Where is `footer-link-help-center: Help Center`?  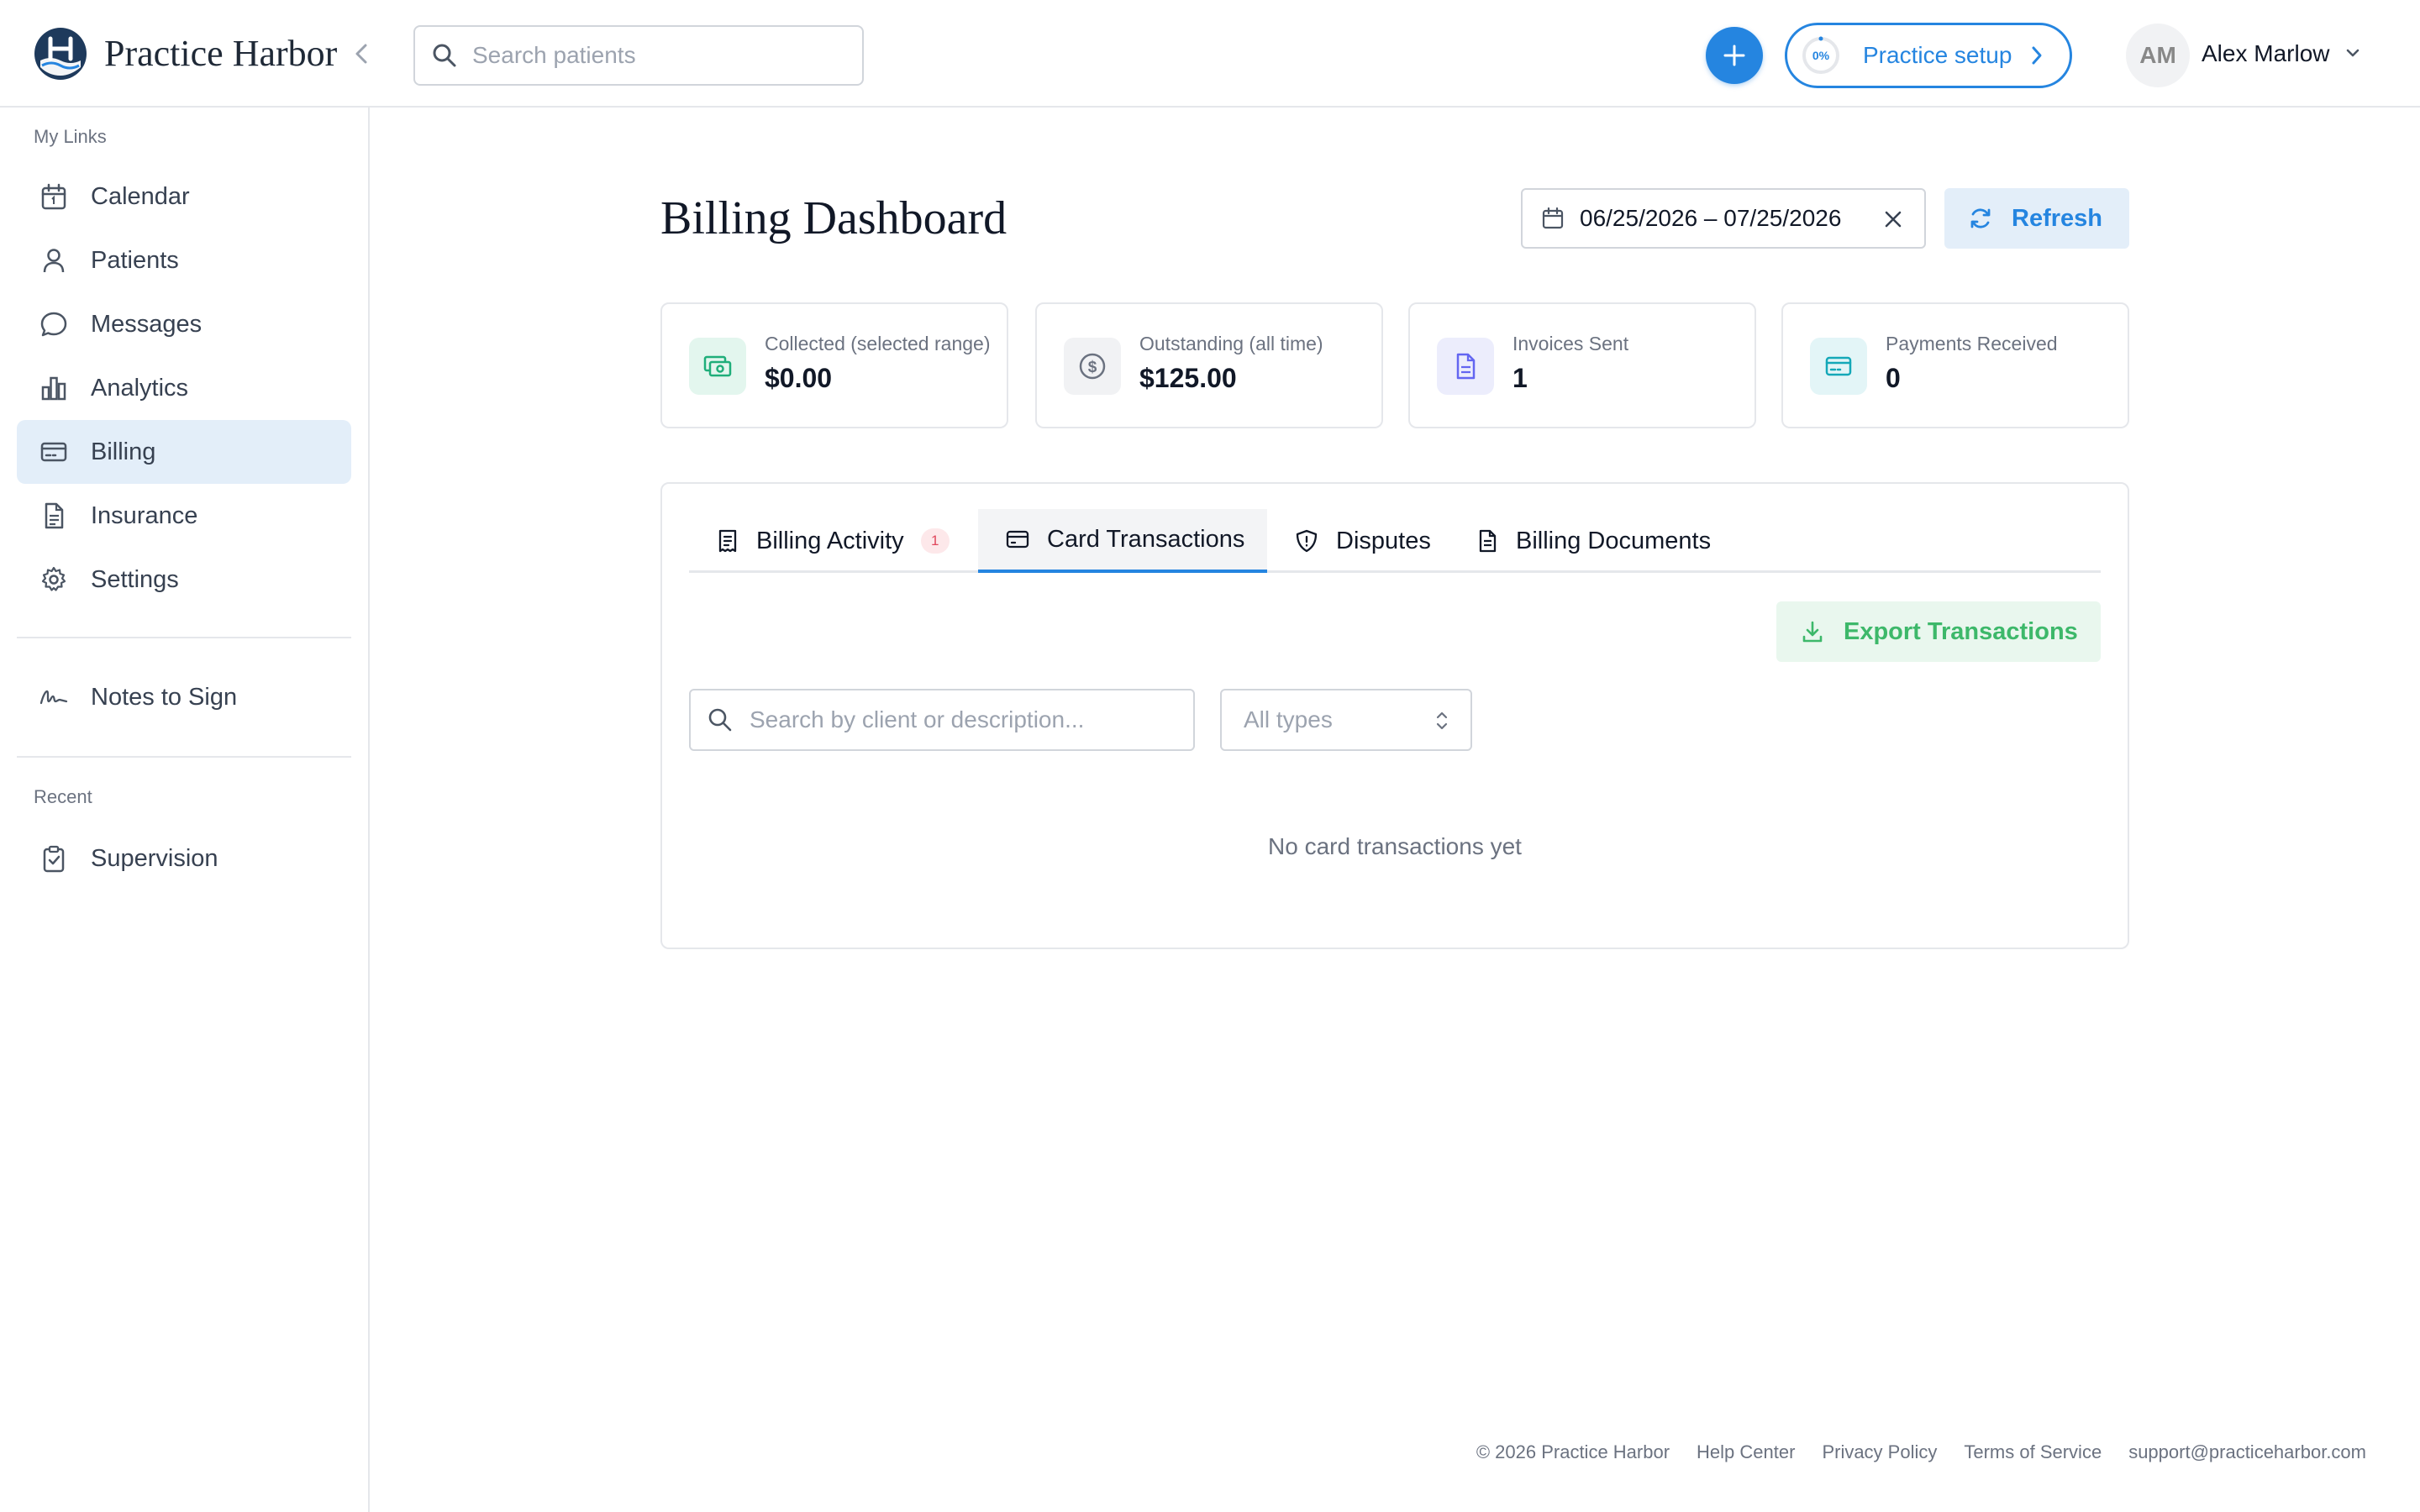
footer-link-help-center: Help Center is located at coordinates (1746, 1452).